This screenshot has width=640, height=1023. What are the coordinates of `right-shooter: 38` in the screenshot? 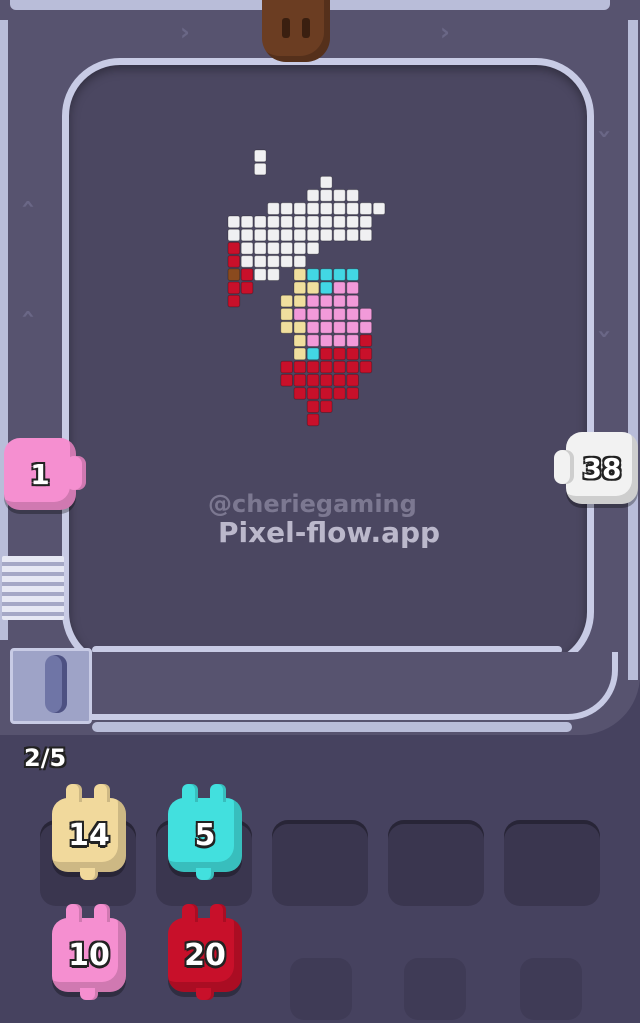 It's located at (596, 468).